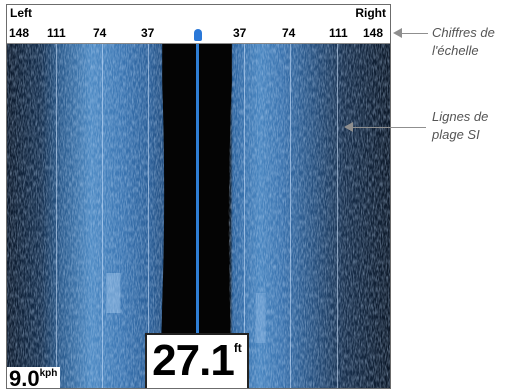  I want to click on scale-right-label: Right, so click(370, 13).